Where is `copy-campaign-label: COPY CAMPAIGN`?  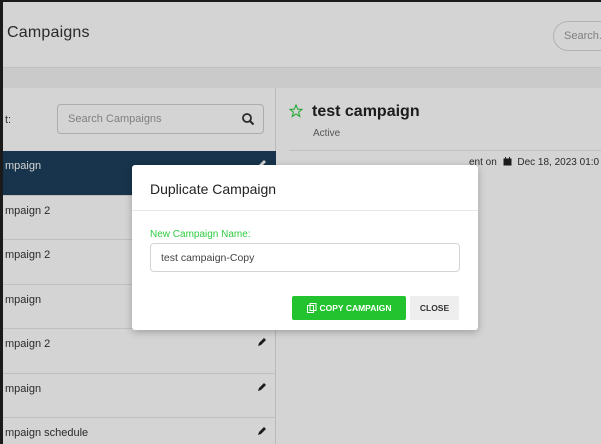 copy-campaign-label: COPY CAMPAIGN is located at coordinates (355, 308).